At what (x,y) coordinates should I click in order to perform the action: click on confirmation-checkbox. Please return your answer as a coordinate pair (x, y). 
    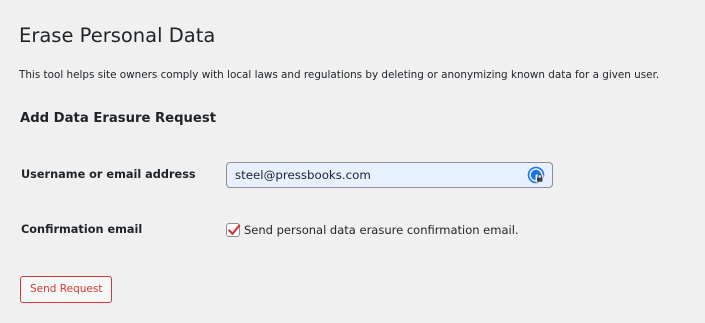
    Looking at the image, I should click on (233, 230).